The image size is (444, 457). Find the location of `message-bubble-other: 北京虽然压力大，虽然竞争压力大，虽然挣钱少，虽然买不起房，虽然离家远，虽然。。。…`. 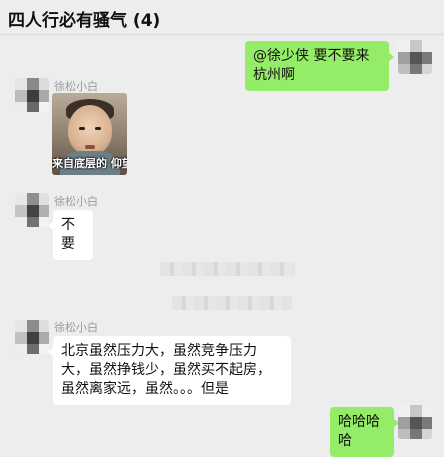

message-bubble-other: 北京虽然压力大，虽然竞争压力大，虽然挣钱少，虽然买不起房，虽然离家远，虽然。。。… is located at coordinates (169, 370).